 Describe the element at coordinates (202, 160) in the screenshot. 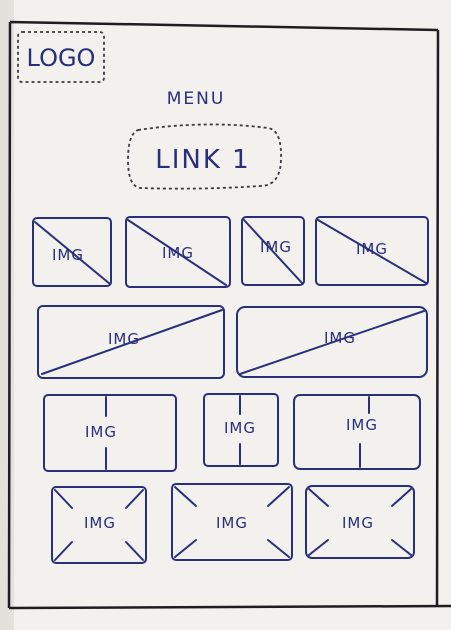

I see `link-1-text: LINK 1` at that location.